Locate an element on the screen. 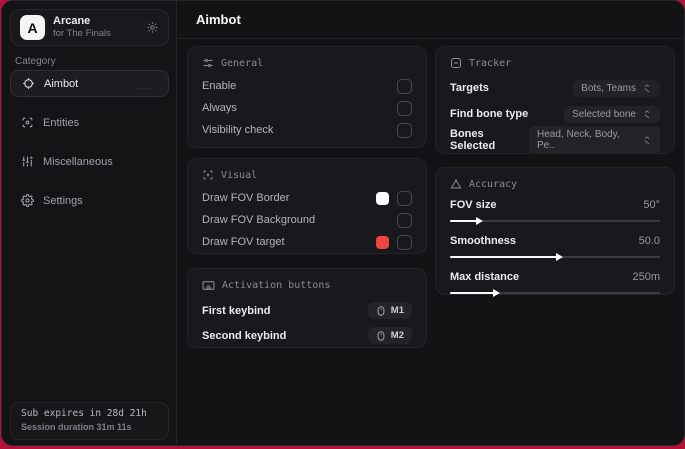 The width and height of the screenshot is (685, 449). aimbot-dots: ···· is located at coordinates (145, 88).